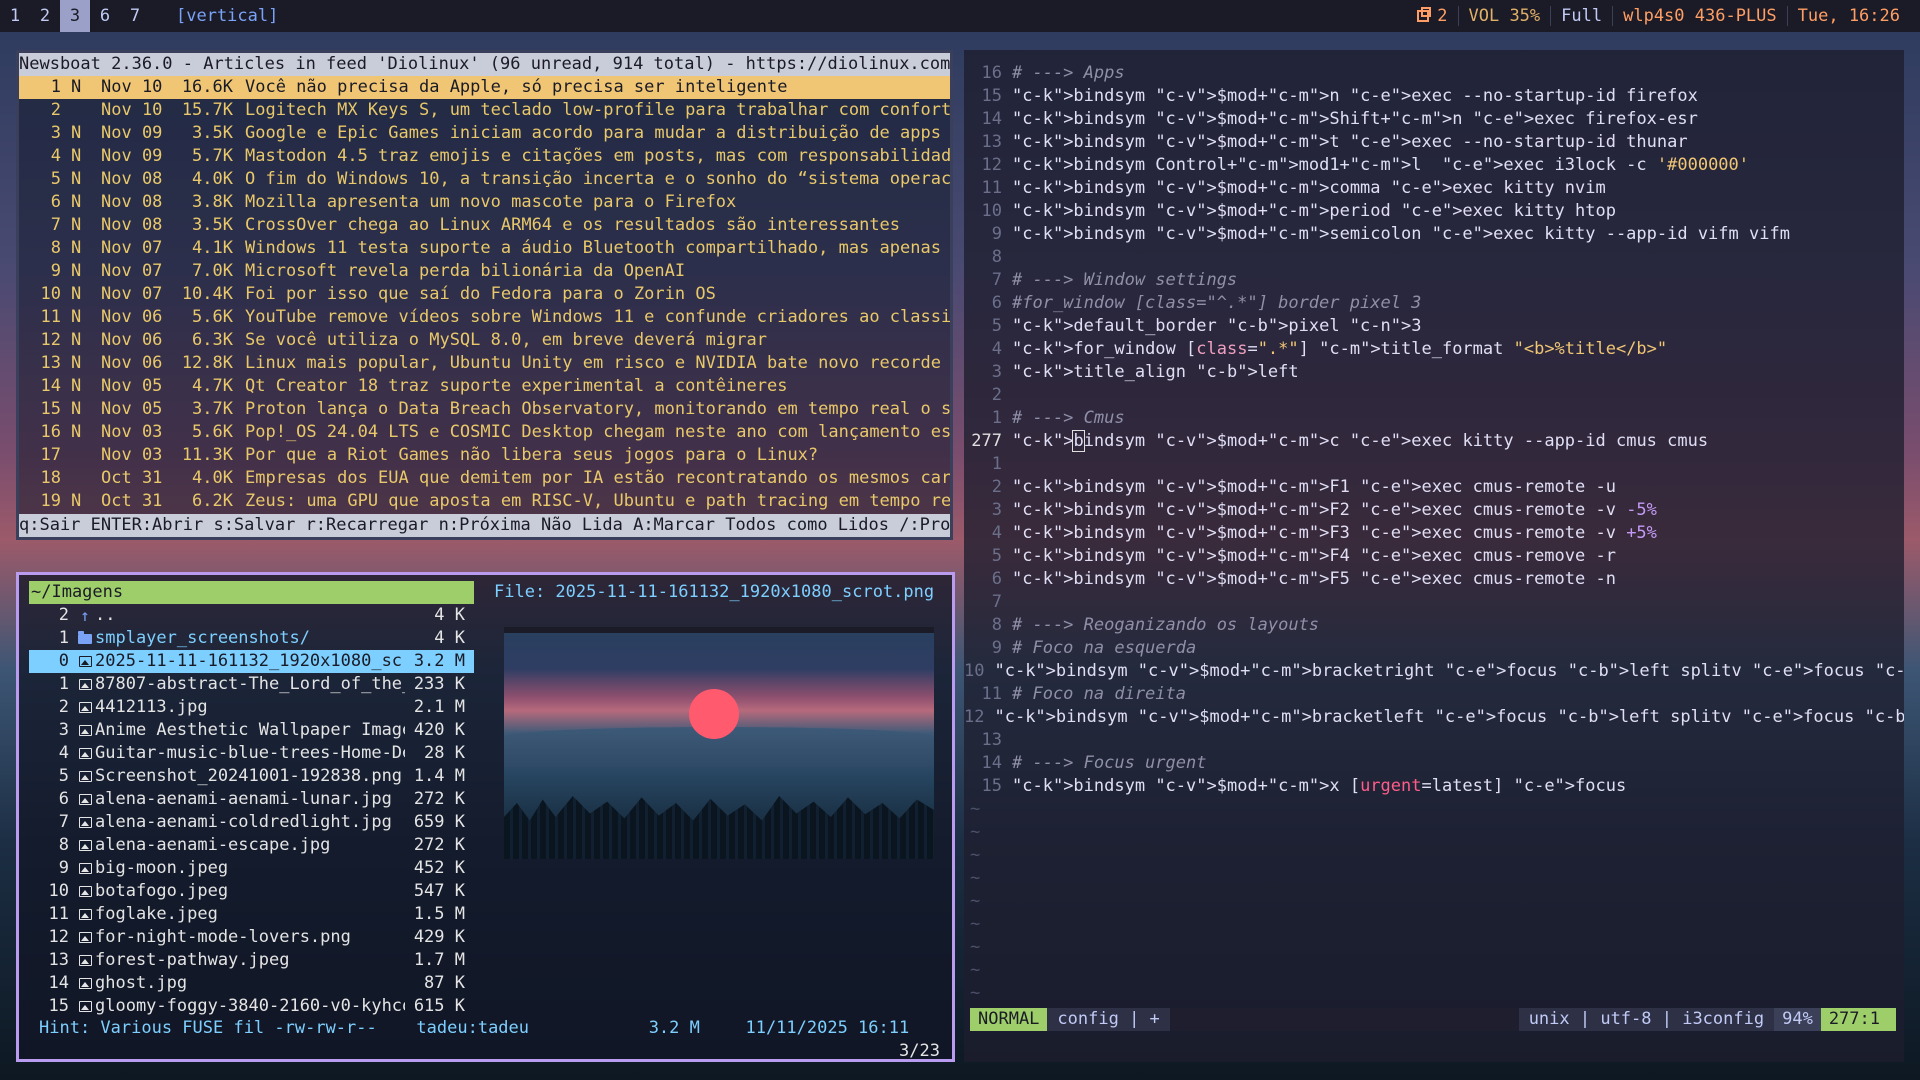 The width and height of the screenshot is (1920, 1080). I want to click on file-size: 615 K, so click(439, 1006).